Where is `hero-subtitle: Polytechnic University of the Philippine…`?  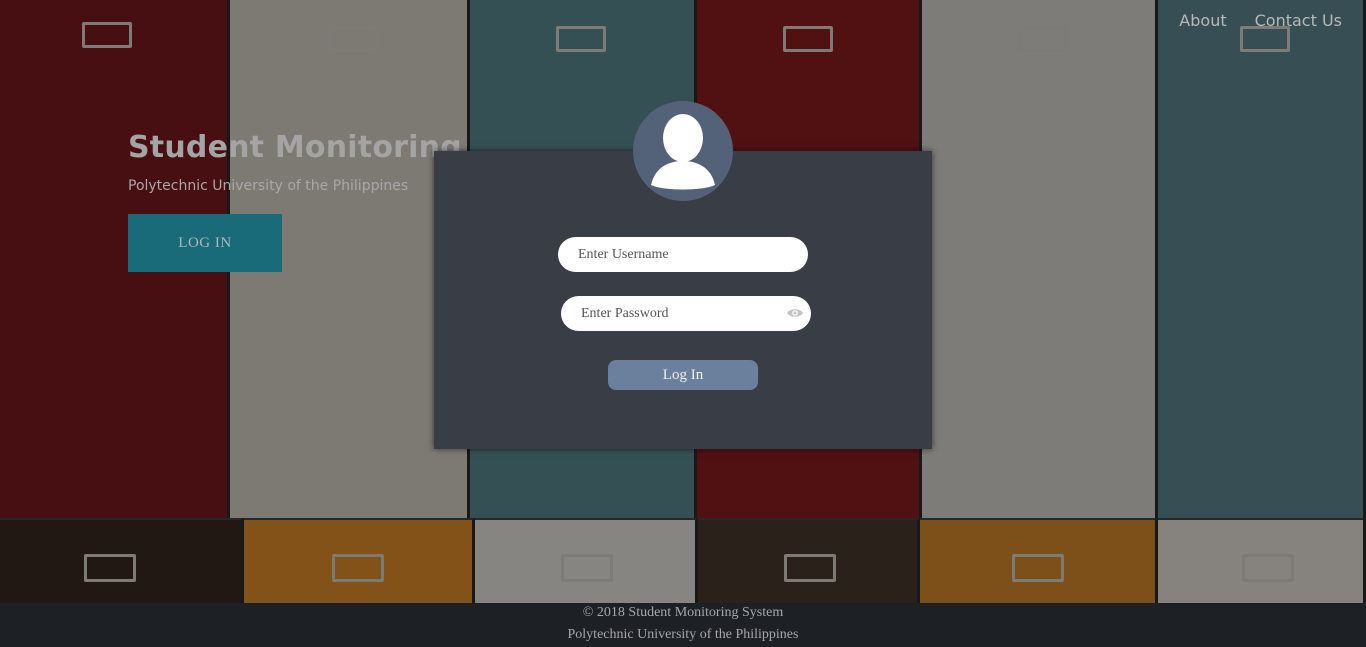 hero-subtitle: Polytechnic University of the Philippine… is located at coordinates (268, 186).